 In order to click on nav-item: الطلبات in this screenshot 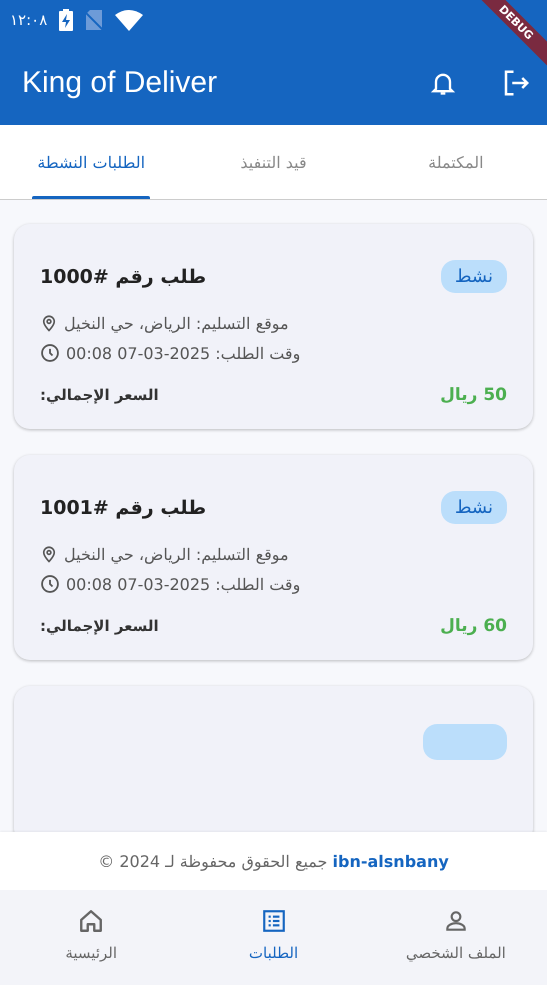, I will do `click(273, 937)`.